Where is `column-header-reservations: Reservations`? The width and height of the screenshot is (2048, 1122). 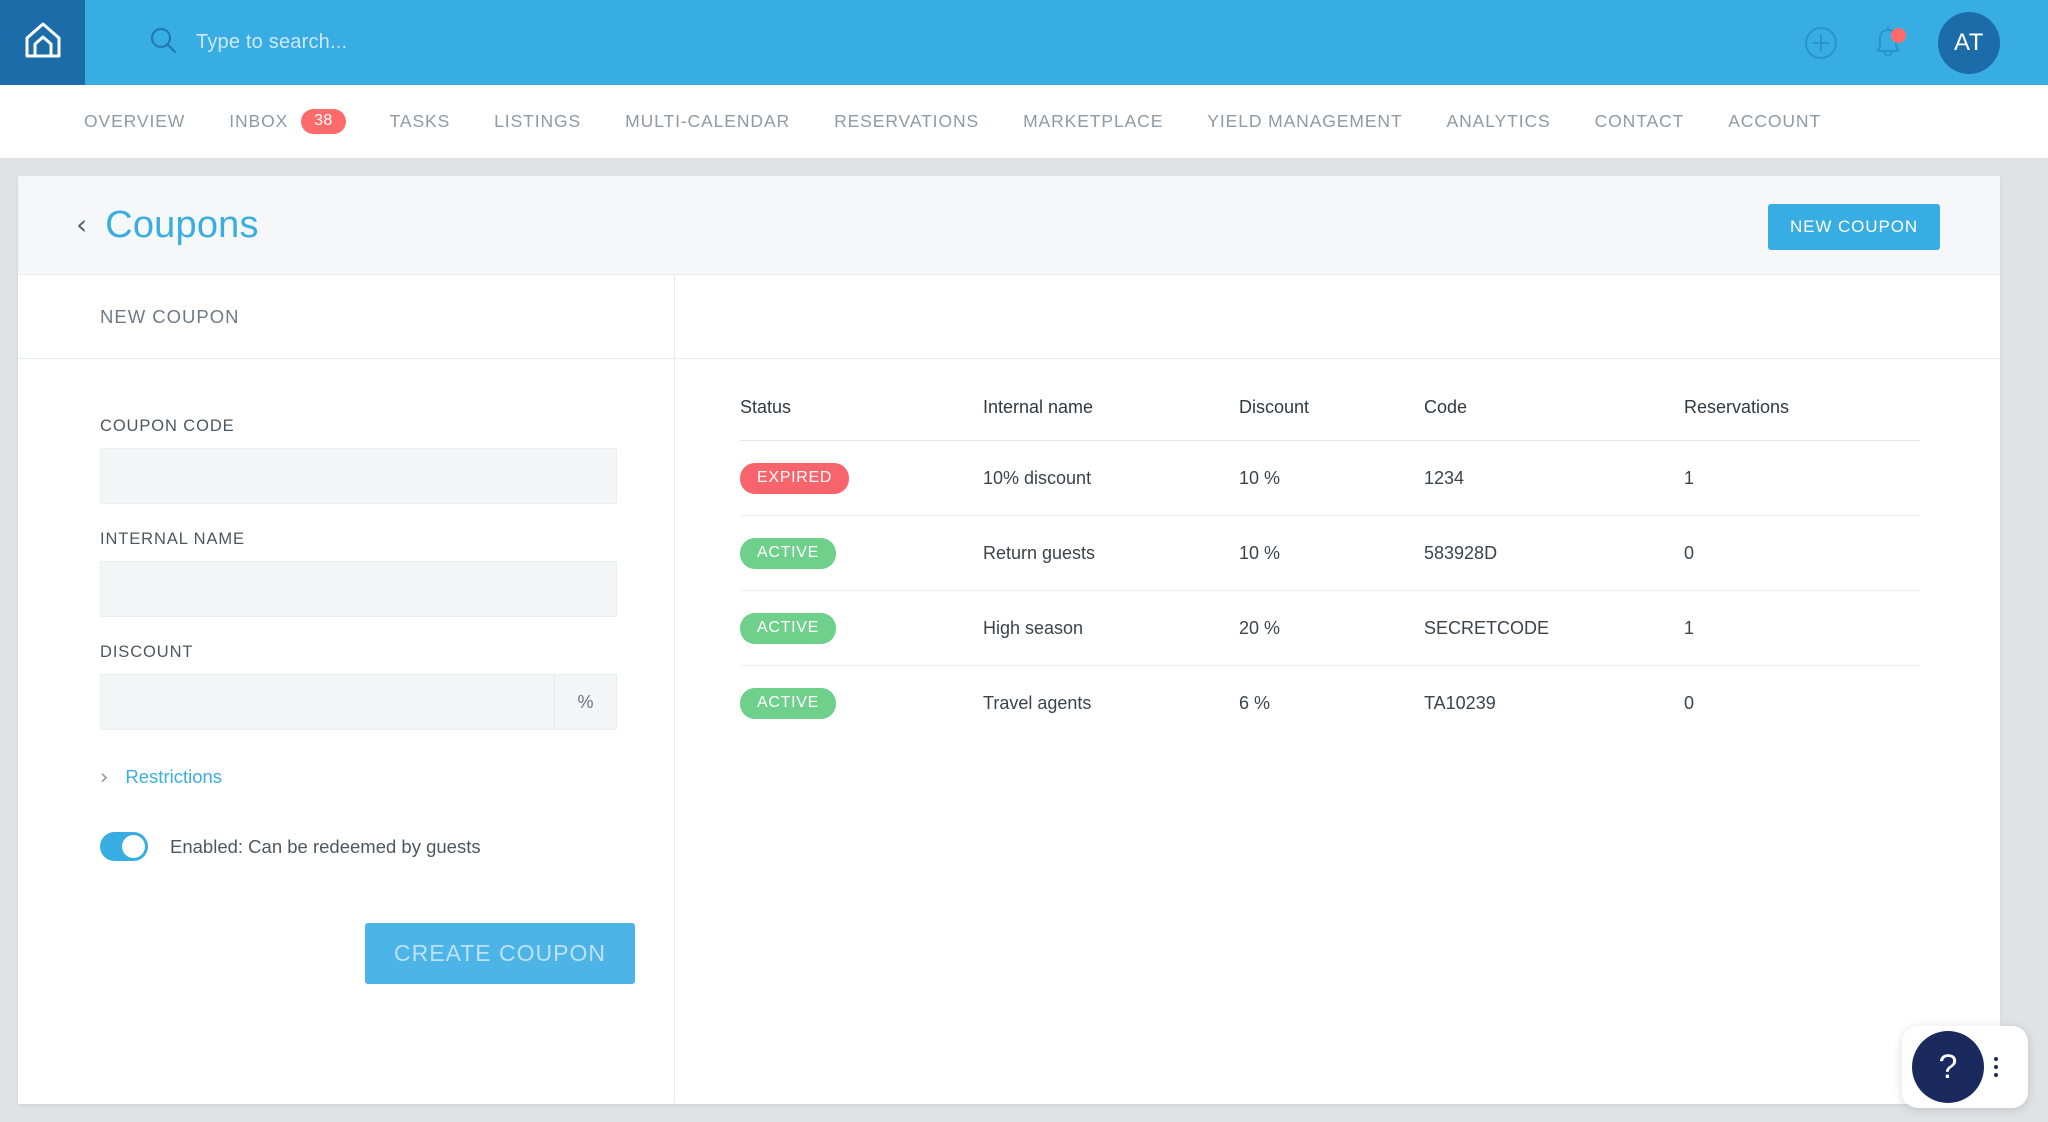
column-header-reservations: Reservations is located at coordinates (1802, 419).